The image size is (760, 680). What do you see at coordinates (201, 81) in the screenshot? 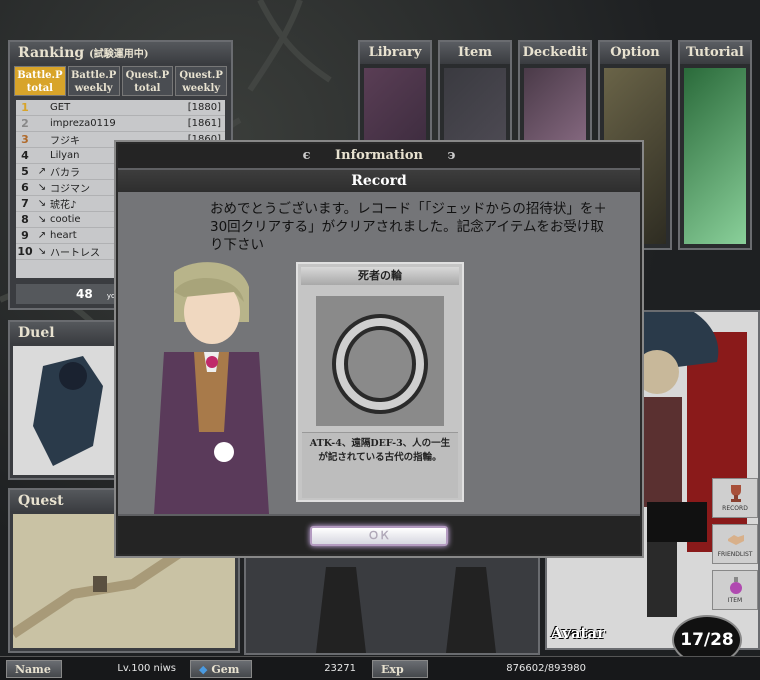
I see `tab-quest-weekly: Quest.P weekly` at bounding box center [201, 81].